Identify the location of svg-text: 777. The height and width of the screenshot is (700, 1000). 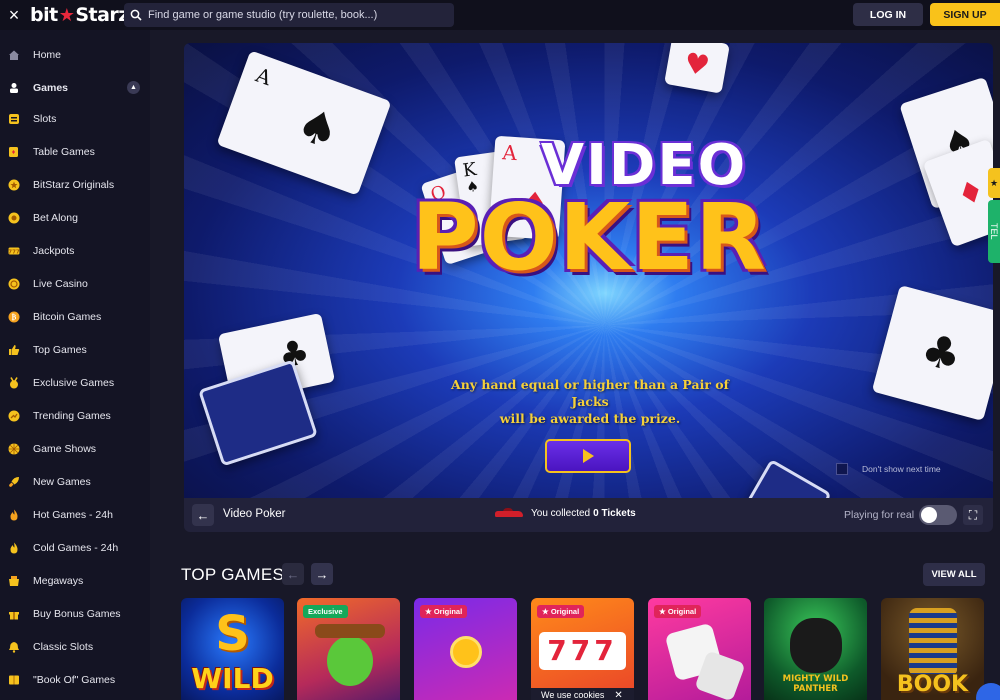
(14, 252).